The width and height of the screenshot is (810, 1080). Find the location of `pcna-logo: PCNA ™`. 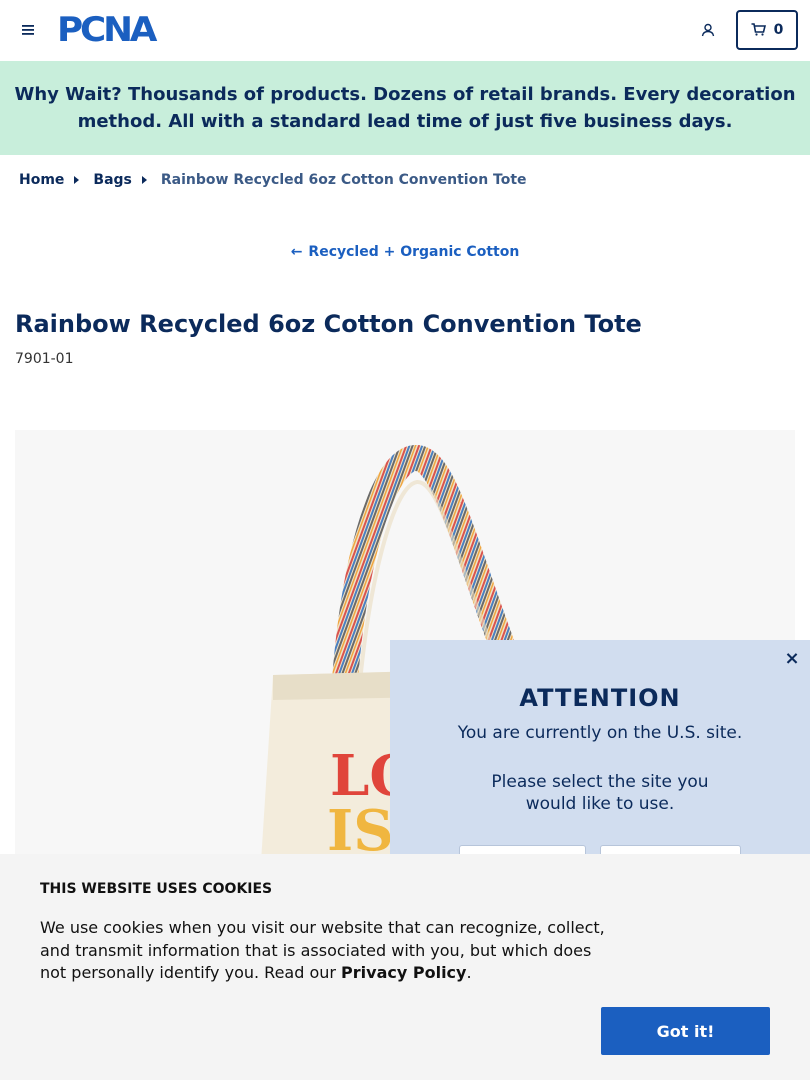

pcna-logo: PCNA ™ is located at coordinates (107, 30).